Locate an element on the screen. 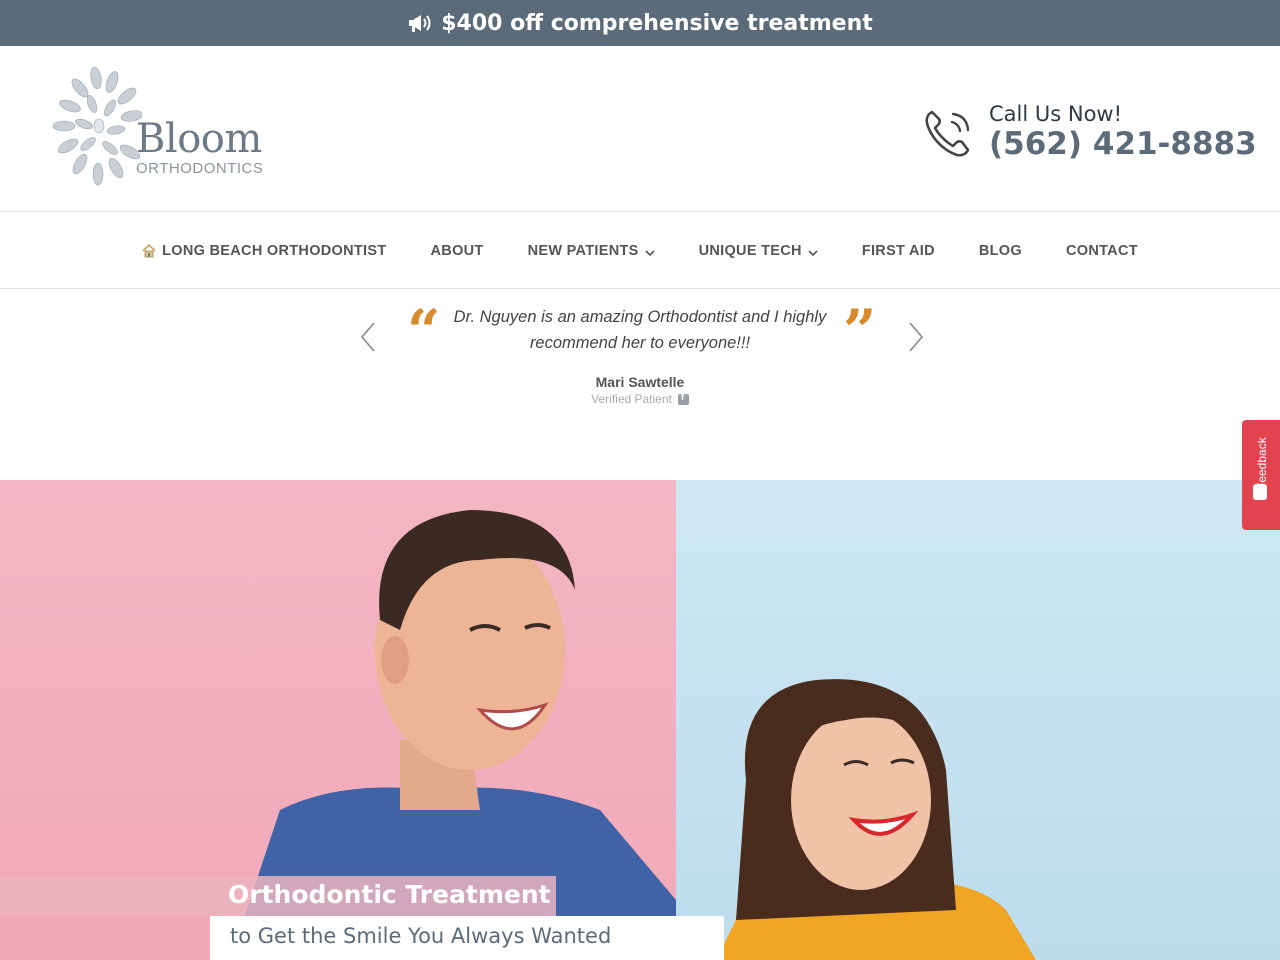 The height and width of the screenshot is (960, 1280). facebook-icon is located at coordinates (683, 398).